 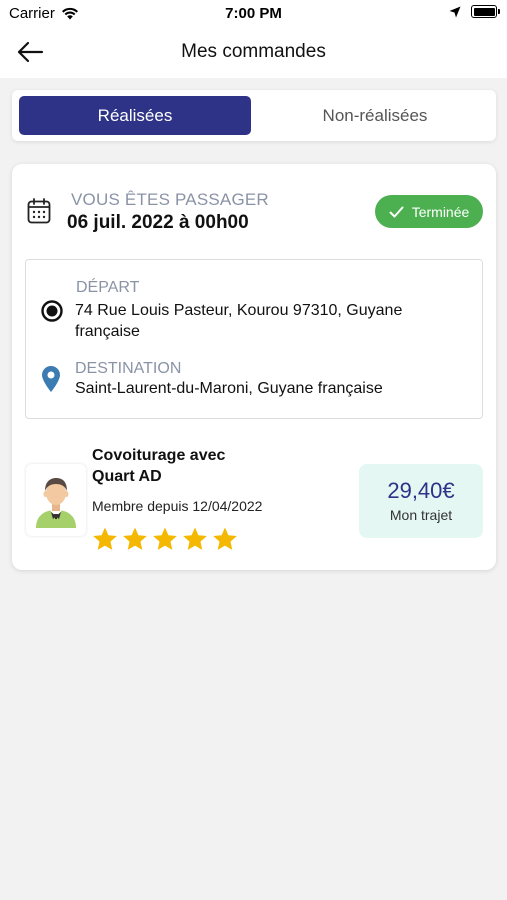 I want to click on status-badge: Terminée, so click(x=429, y=211).